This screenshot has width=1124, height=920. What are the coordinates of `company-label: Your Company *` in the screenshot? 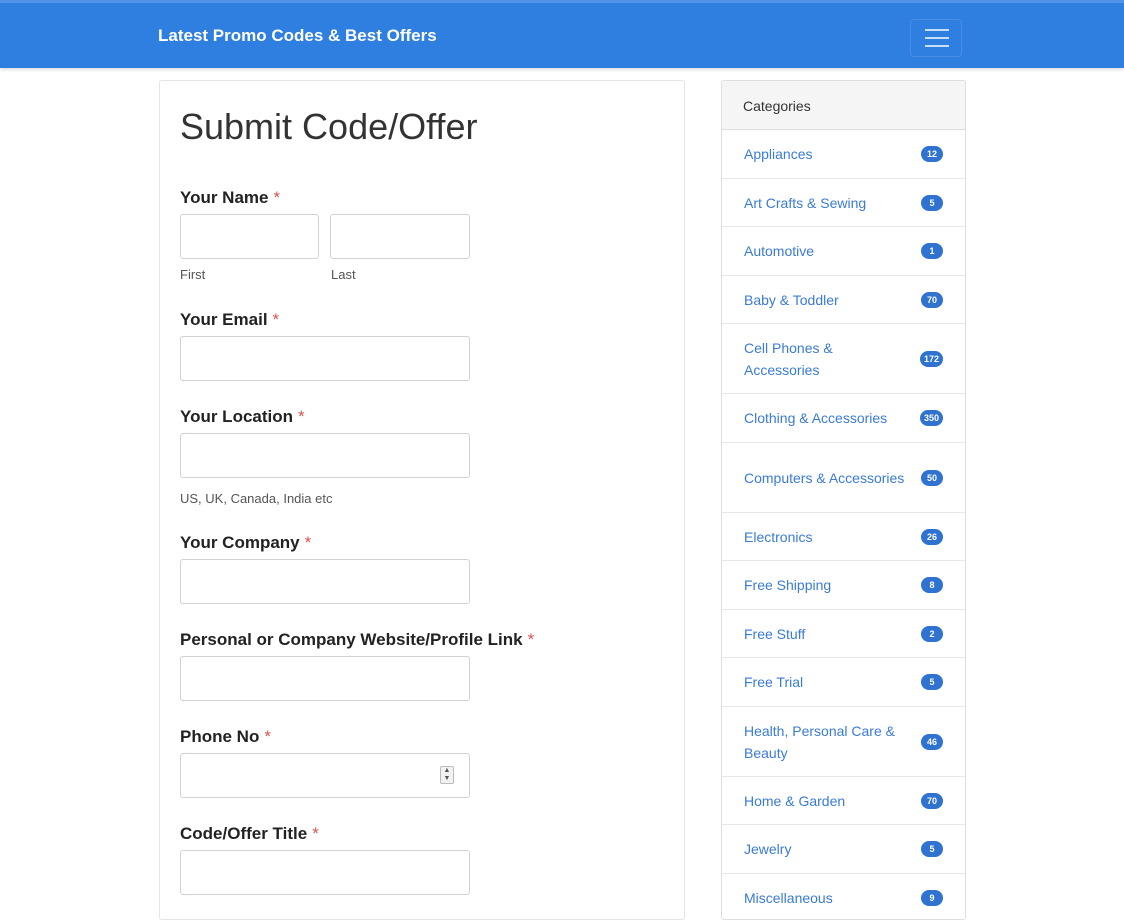 It's located at (246, 542).